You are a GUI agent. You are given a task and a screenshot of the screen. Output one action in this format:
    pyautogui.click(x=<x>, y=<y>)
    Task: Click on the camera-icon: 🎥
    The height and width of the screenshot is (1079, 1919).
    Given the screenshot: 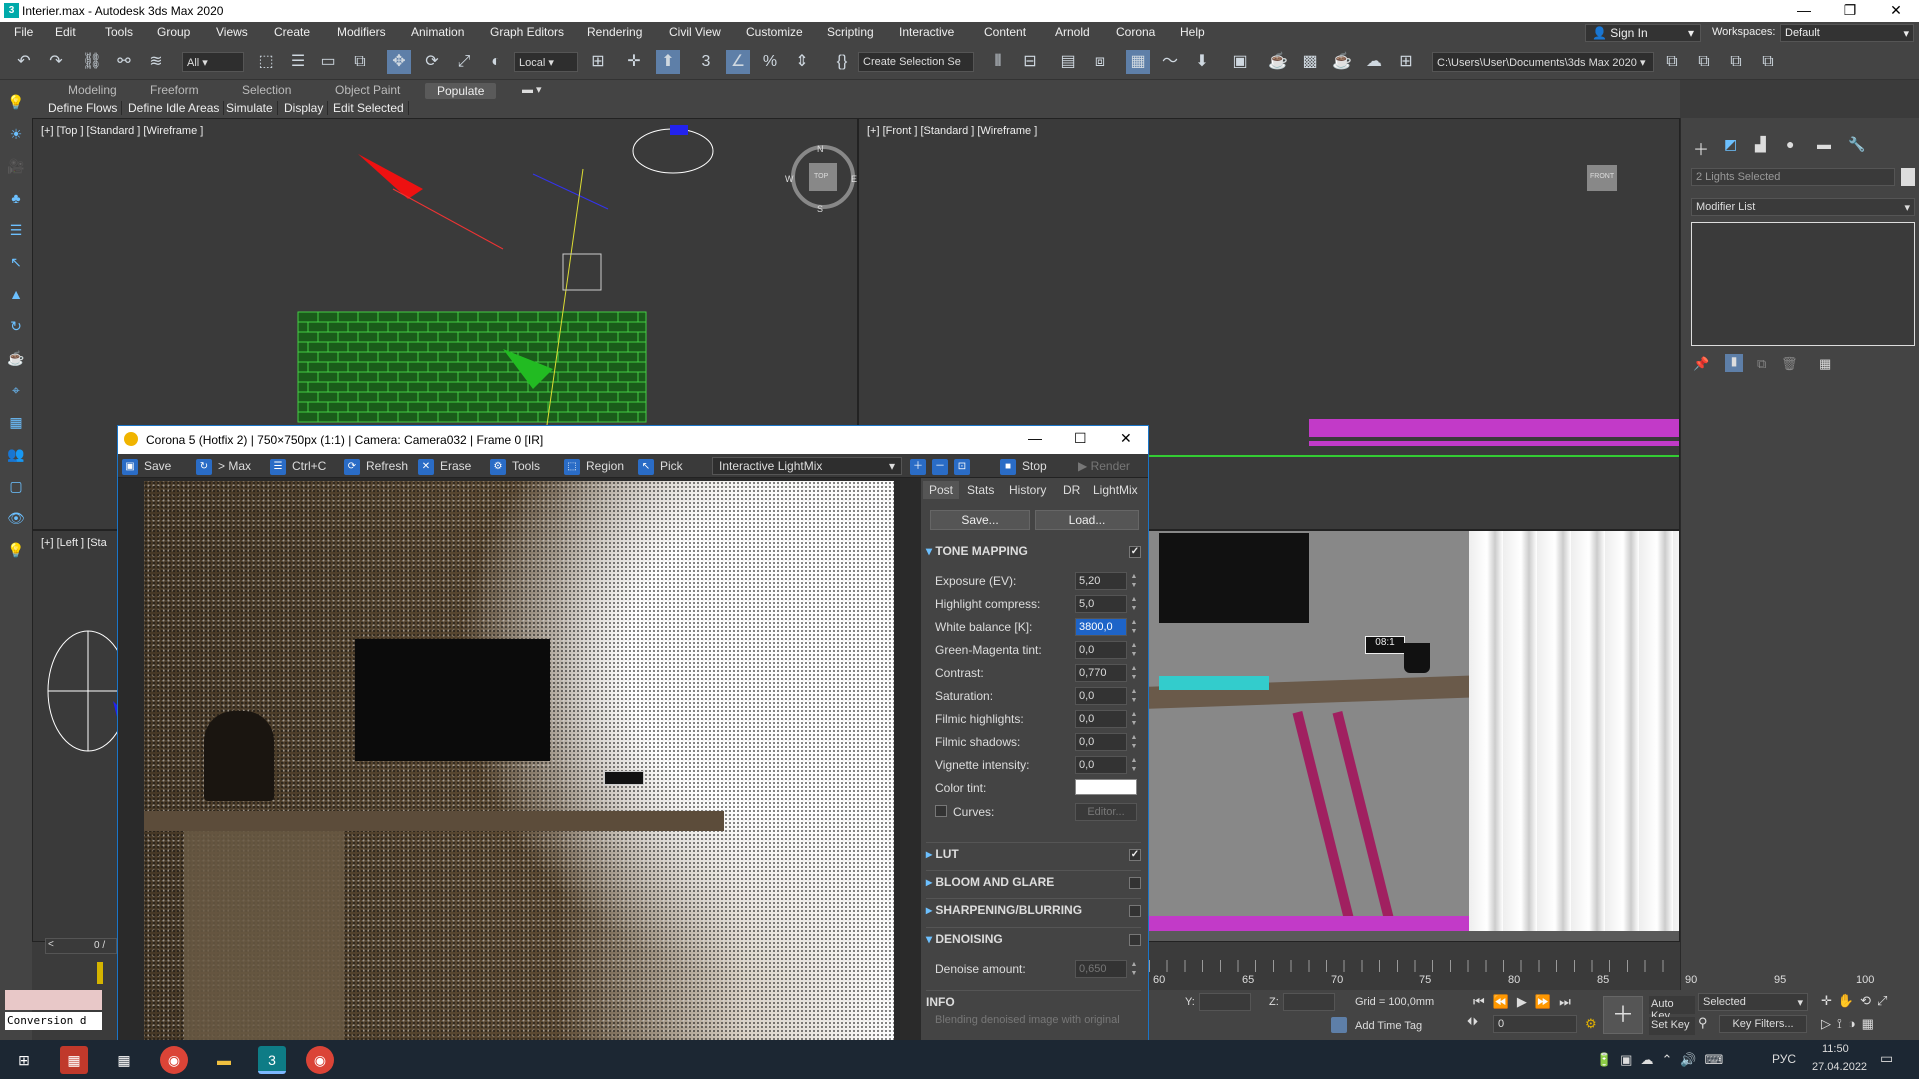 What is the action you would take?
    pyautogui.click(x=16, y=166)
    